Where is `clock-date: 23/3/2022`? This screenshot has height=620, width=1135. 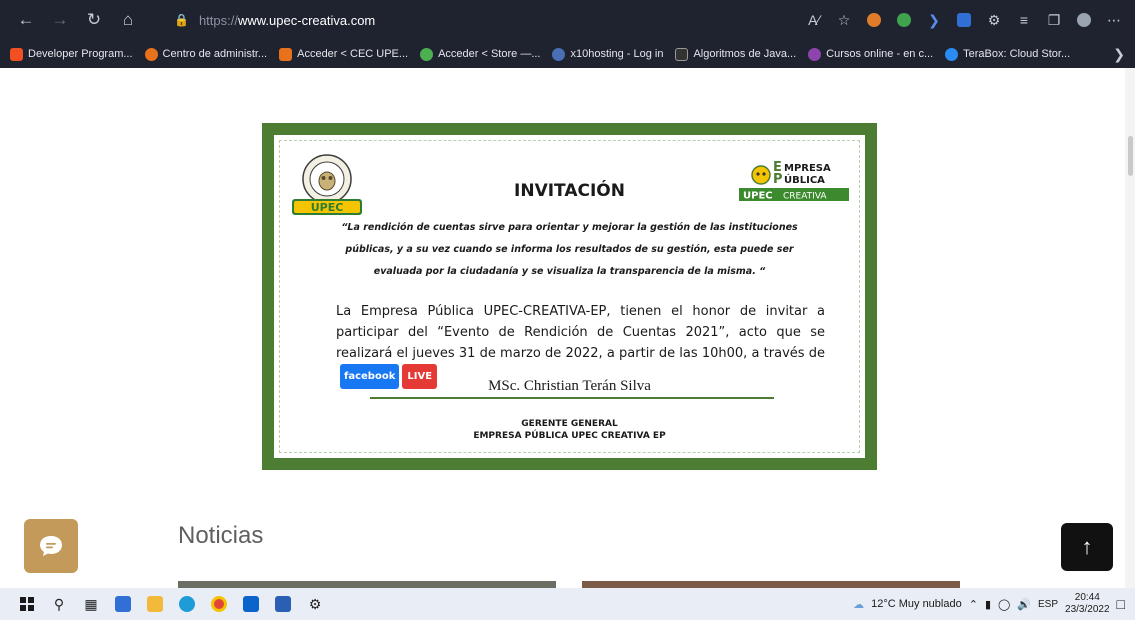
clock-date: 23/3/2022 is located at coordinates (1087, 609).